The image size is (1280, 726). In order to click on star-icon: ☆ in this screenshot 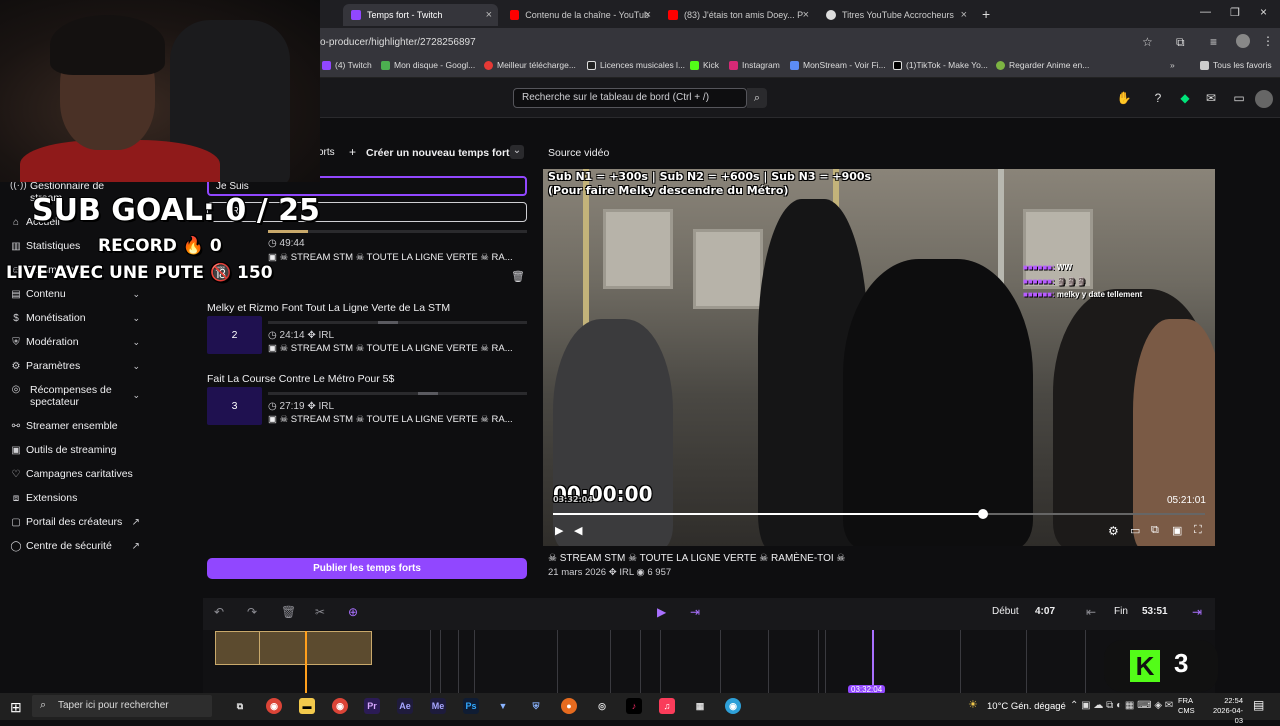, I will do `click(1147, 42)`.